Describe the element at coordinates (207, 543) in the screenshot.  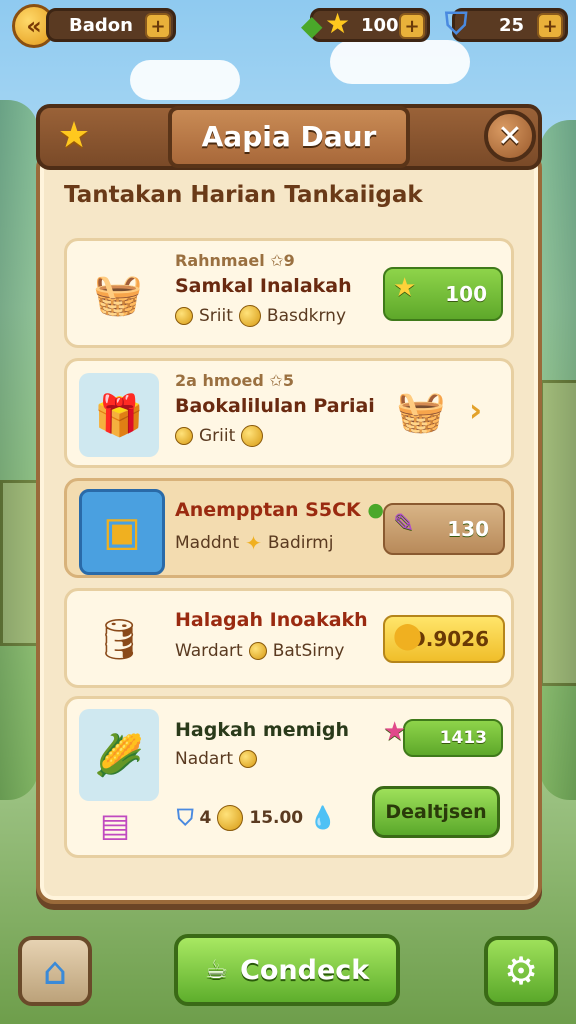
I see `quest-meta-a: Maddnt` at that location.